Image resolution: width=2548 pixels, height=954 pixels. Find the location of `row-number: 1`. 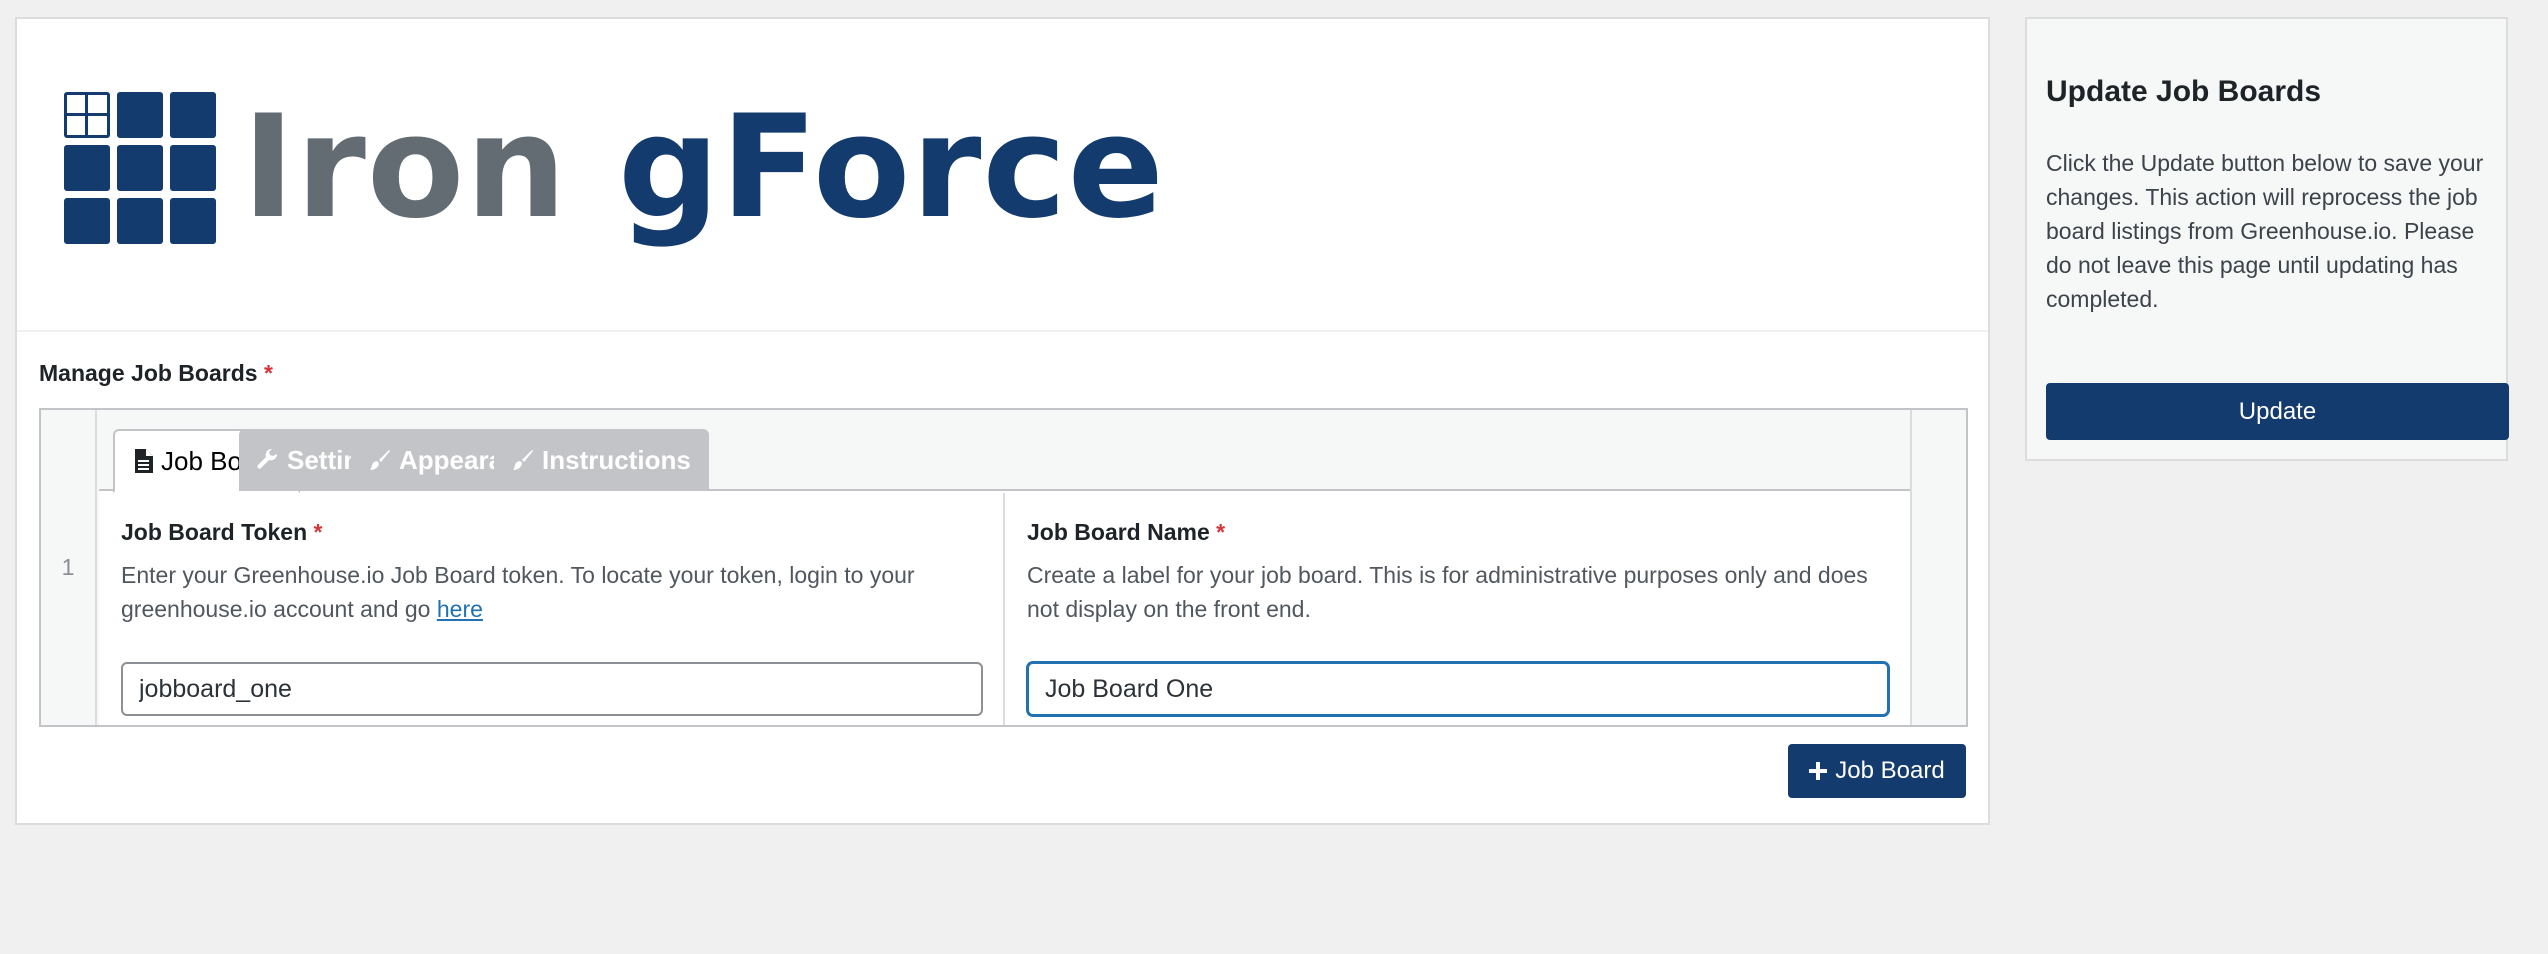

row-number: 1 is located at coordinates (69, 567).